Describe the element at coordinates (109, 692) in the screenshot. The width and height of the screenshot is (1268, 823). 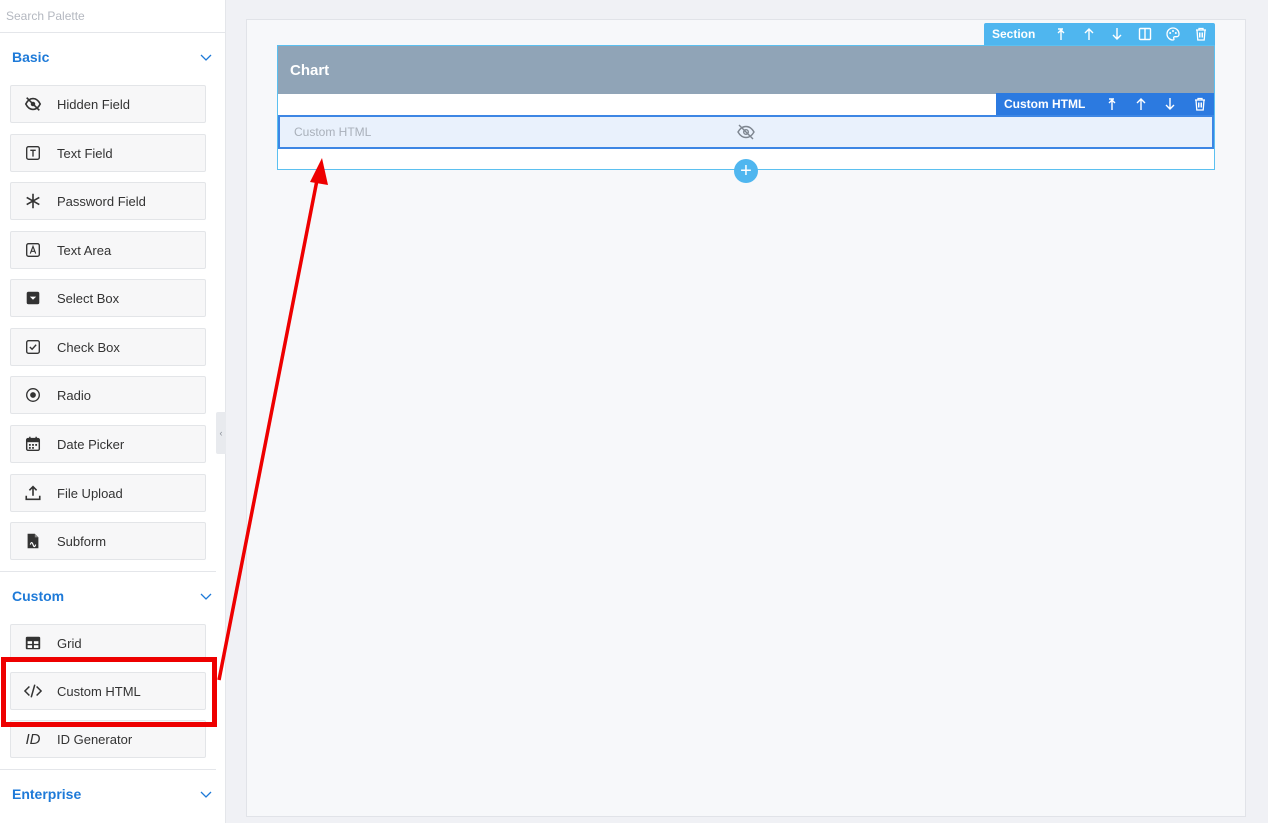
I see `annotation-highlight-box` at that location.